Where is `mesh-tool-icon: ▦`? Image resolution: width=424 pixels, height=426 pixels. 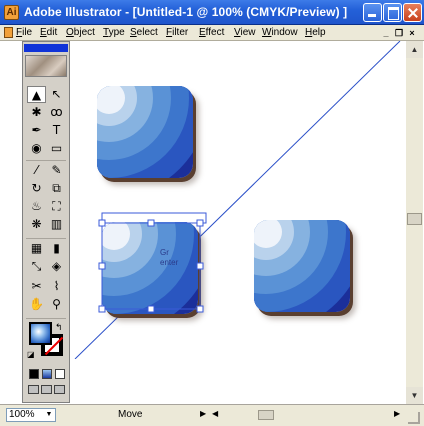 mesh-tool-icon: ▦ is located at coordinates (36, 248).